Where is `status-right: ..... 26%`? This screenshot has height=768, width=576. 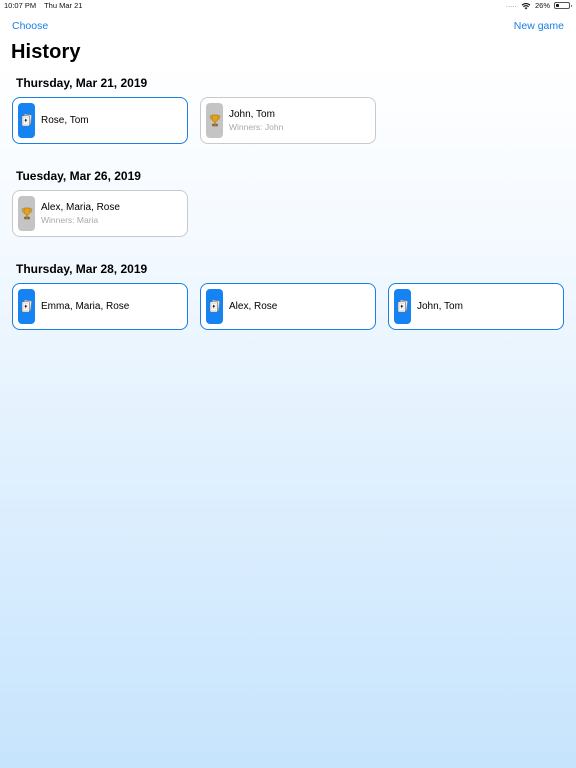
status-right: ..... 26% is located at coordinates (539, 5).